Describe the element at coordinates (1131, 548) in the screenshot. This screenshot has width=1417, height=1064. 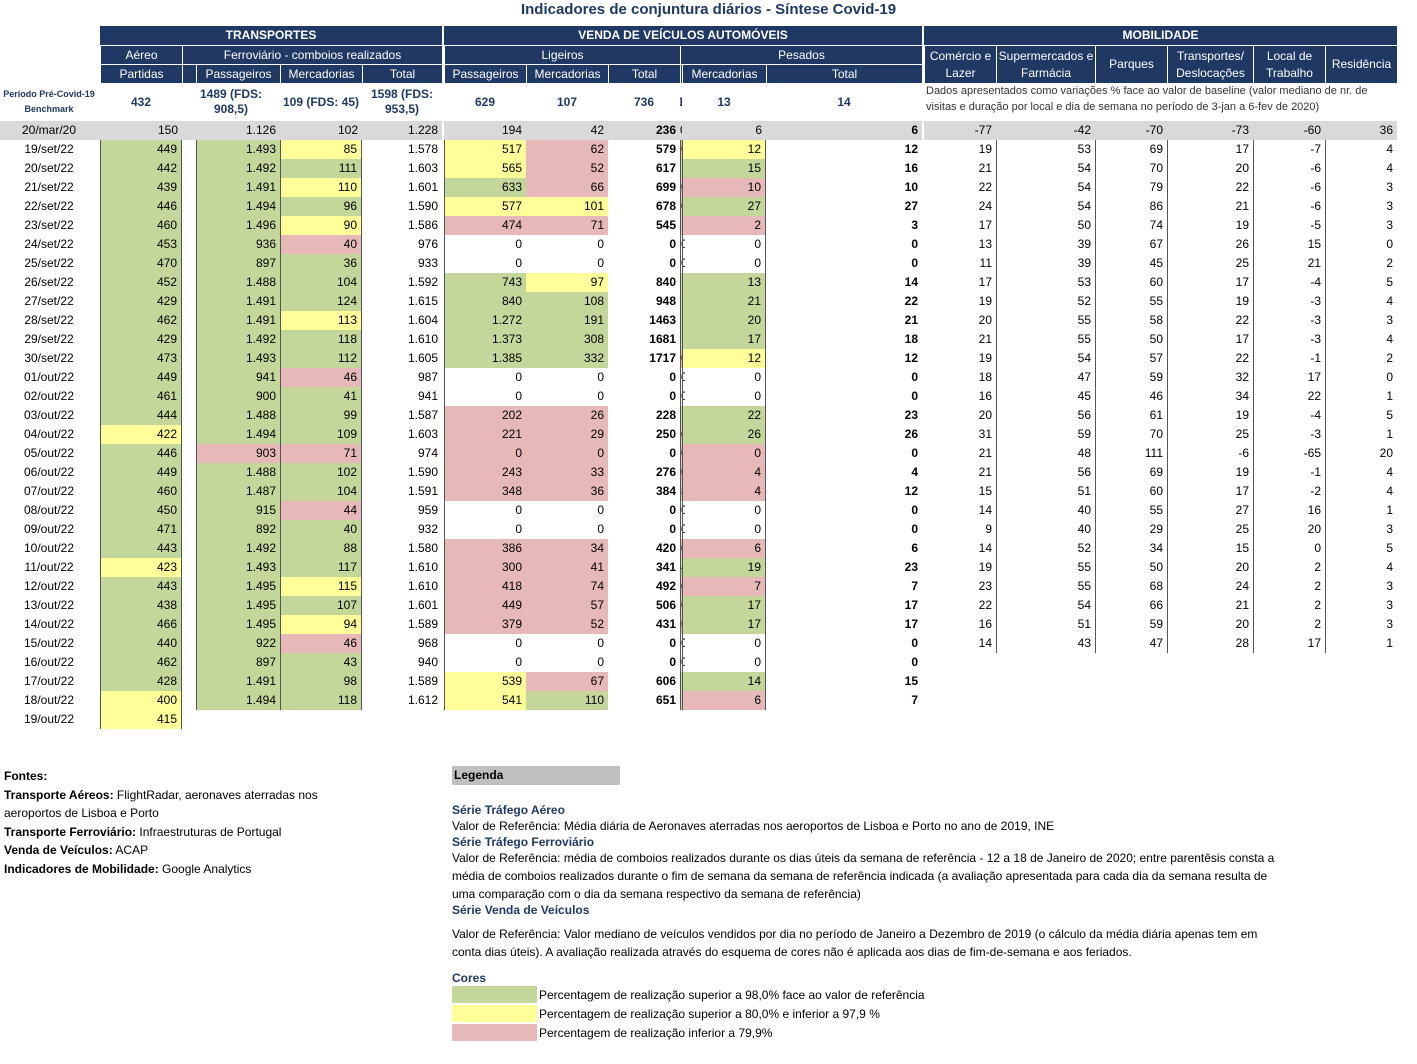
I see `row-mobility-value: 34` at that location.